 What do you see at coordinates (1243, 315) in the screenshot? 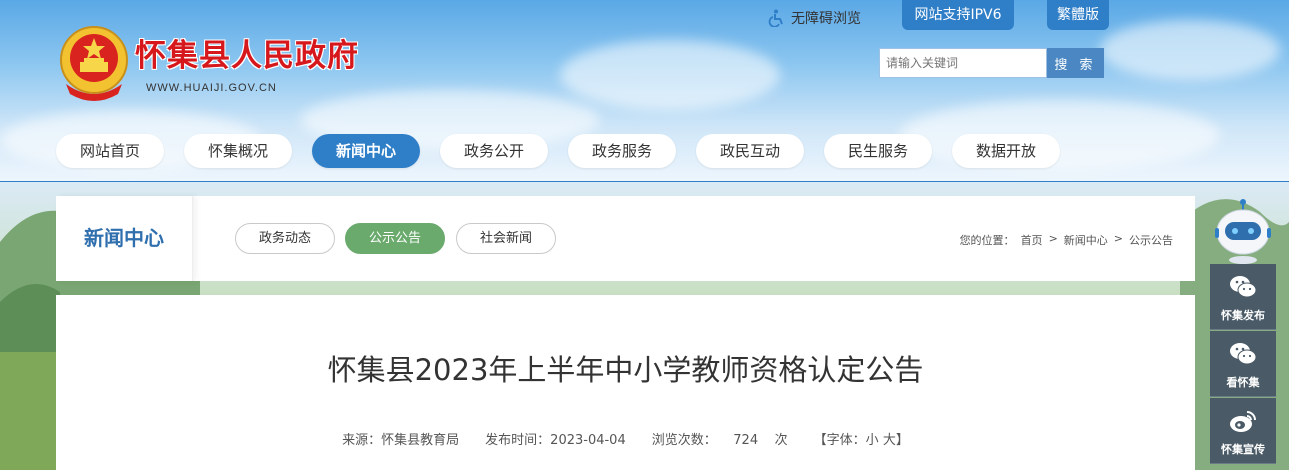
I see `sidebar-item-label: 怀集发布` at bounding box center [1243, 315].